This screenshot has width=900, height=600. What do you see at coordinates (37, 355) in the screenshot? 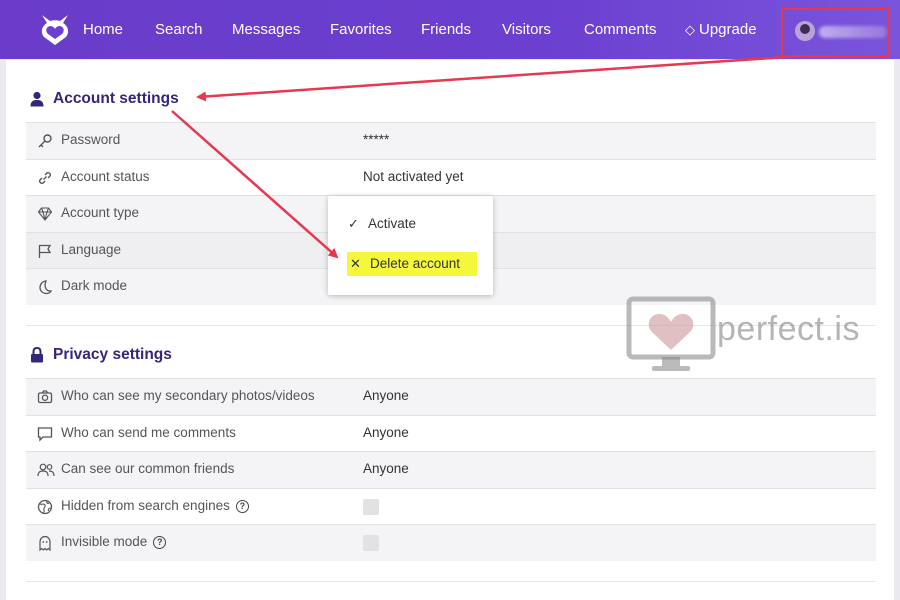
I see `lock-icon` at bounding box center [37, 355].